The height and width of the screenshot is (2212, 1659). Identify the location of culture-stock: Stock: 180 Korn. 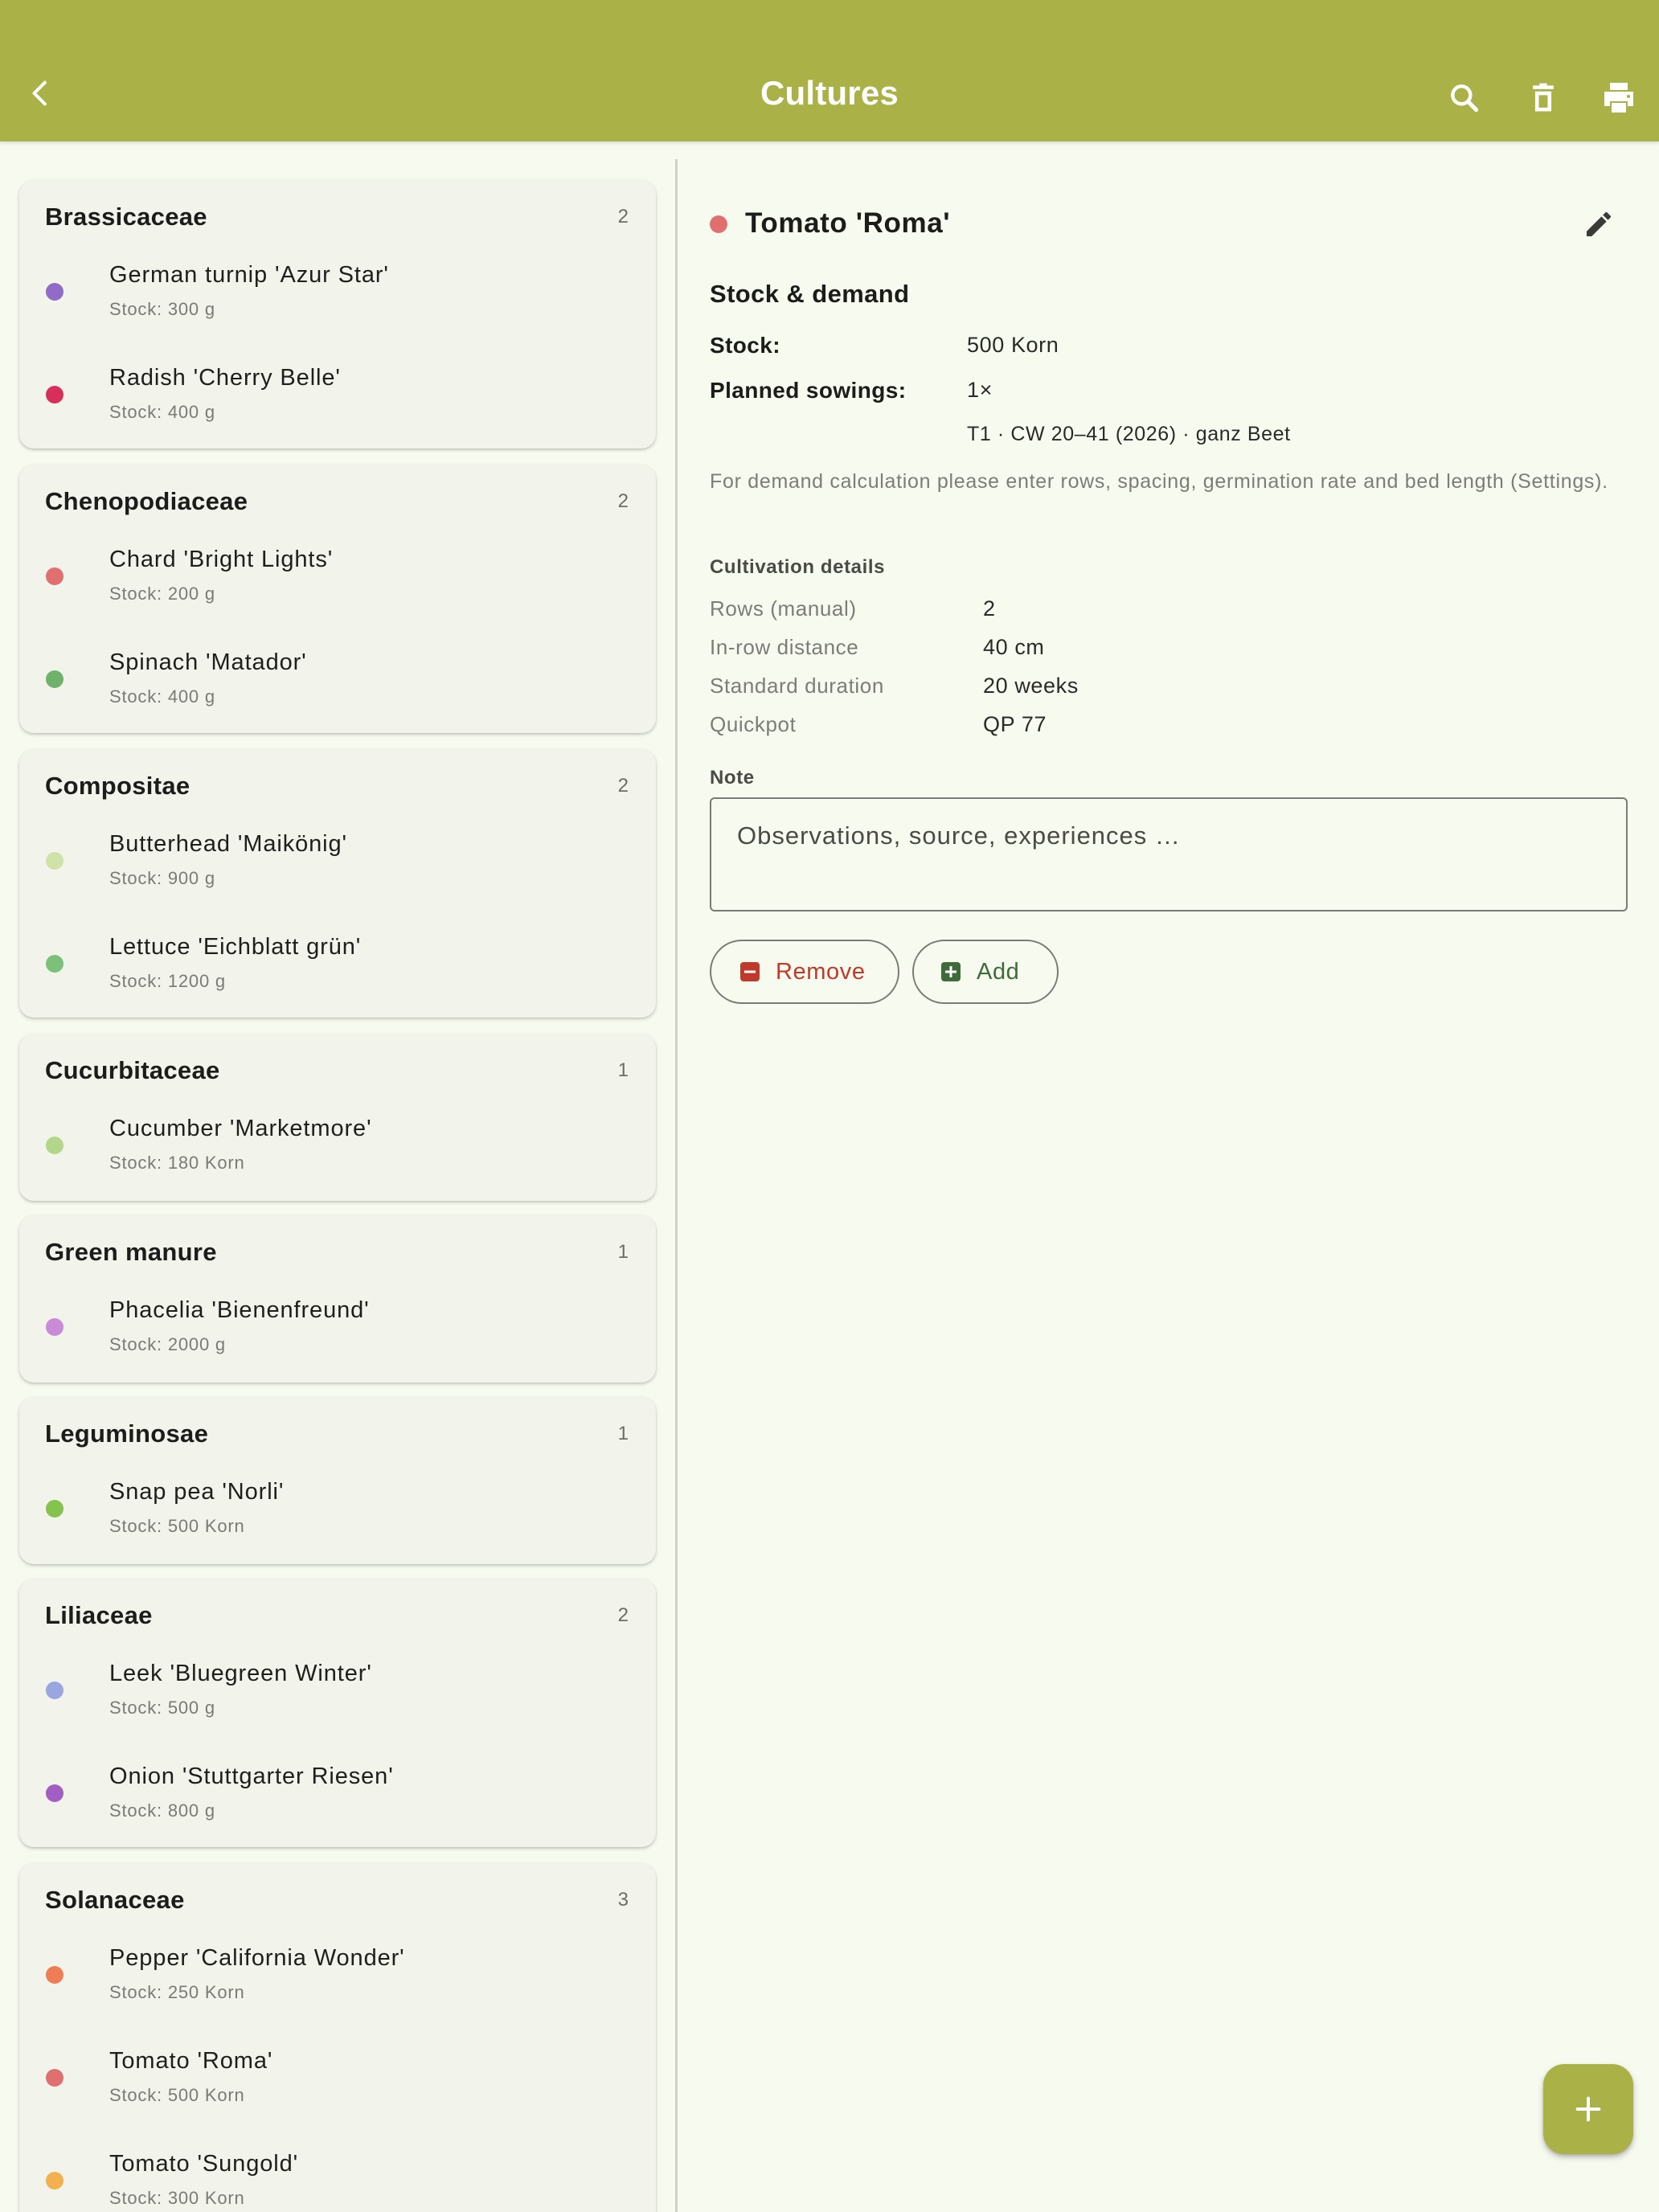
(177, 1163).